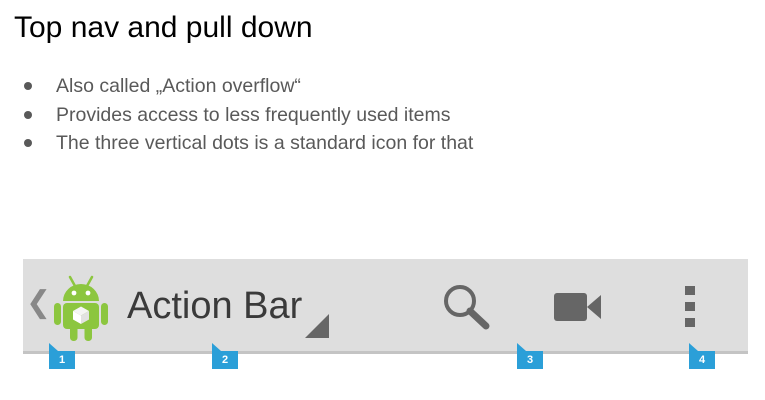 The image size is (765, 400). What do you see at coordinates (702, 356) in the screenshot?
I see `callout-badge-4: 4` at bounding box center [702, 356].